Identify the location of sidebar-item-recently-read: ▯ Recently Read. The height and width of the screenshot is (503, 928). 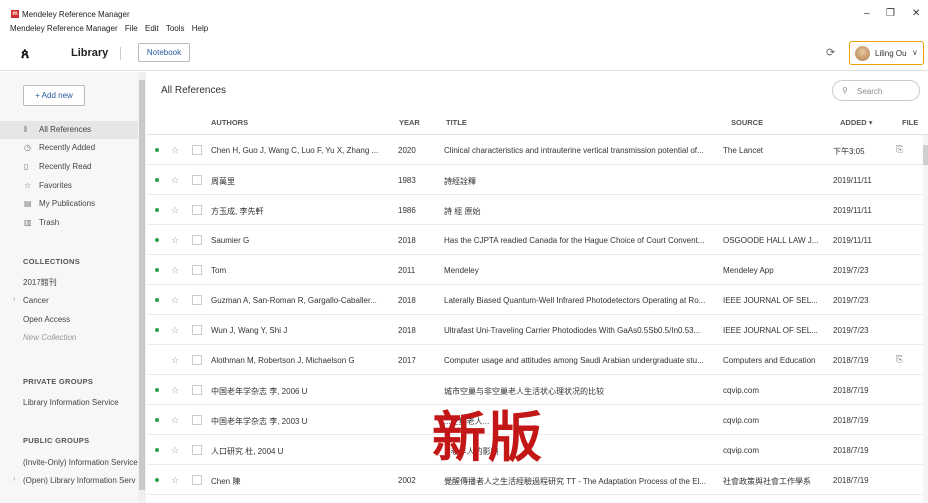
(69, 167).